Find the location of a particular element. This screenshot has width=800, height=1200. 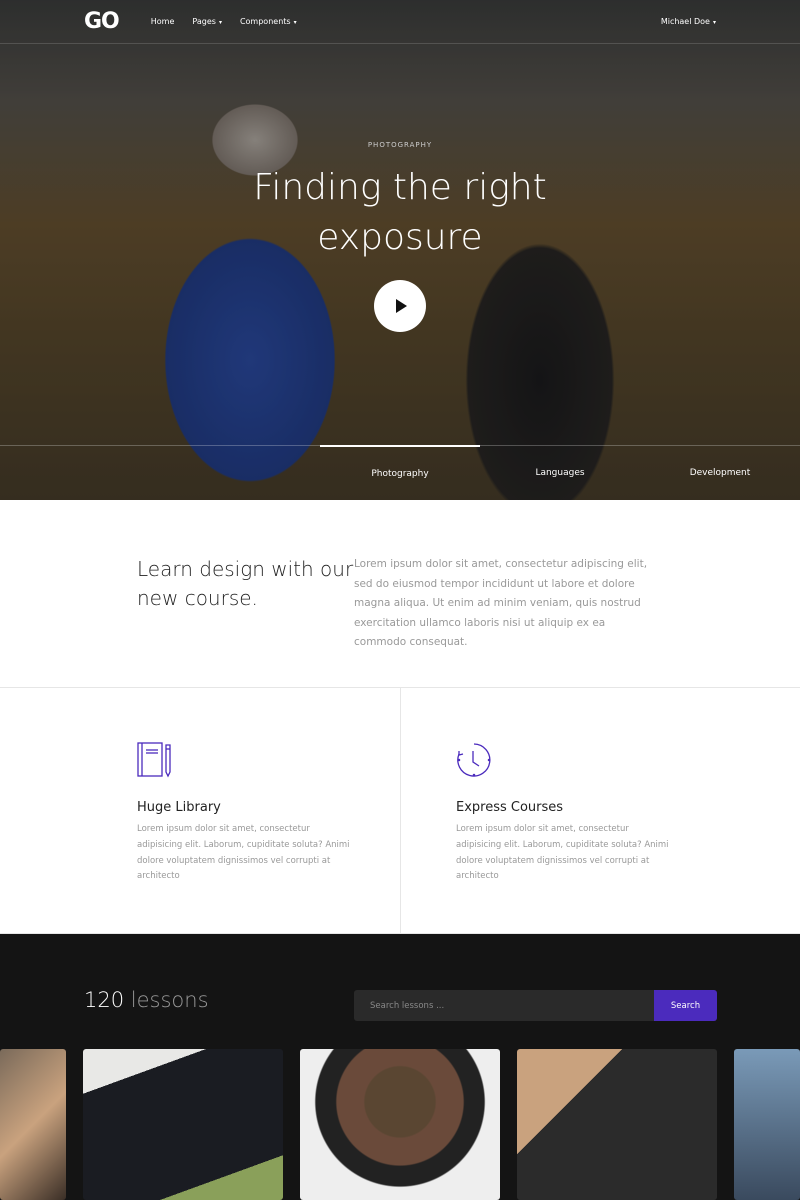

tab-photography: Photography is located at coordinates (400, 472).